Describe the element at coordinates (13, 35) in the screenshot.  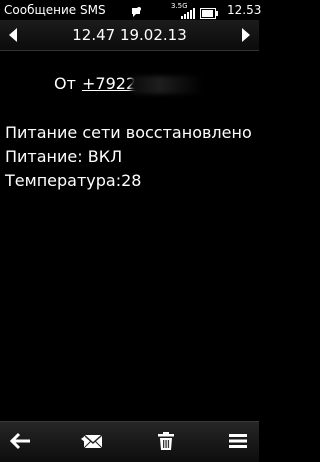
I see `previous-arrow-icon` at that location.